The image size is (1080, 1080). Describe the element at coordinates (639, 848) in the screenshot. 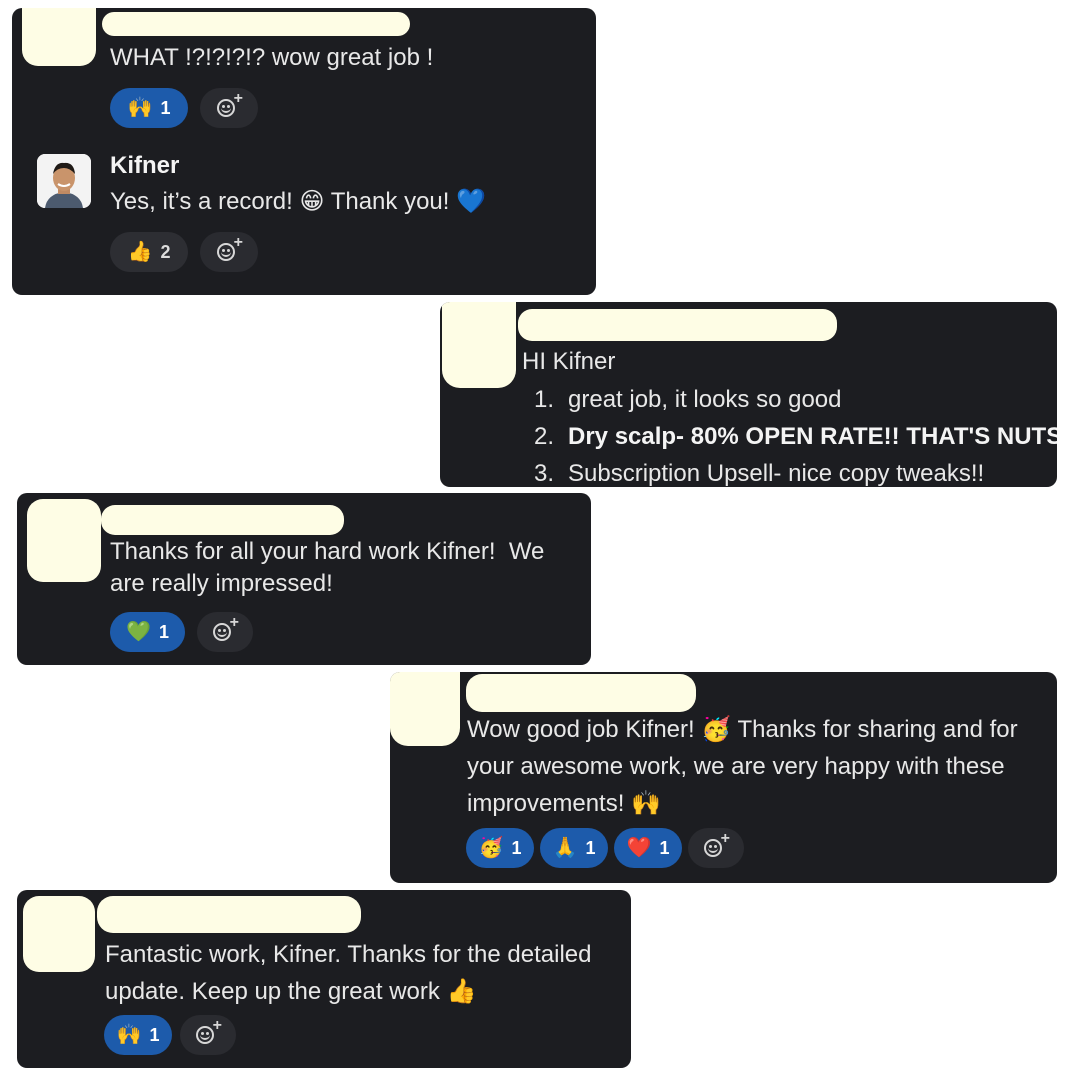

I see `red-heart-icon: ❤️` at that location.